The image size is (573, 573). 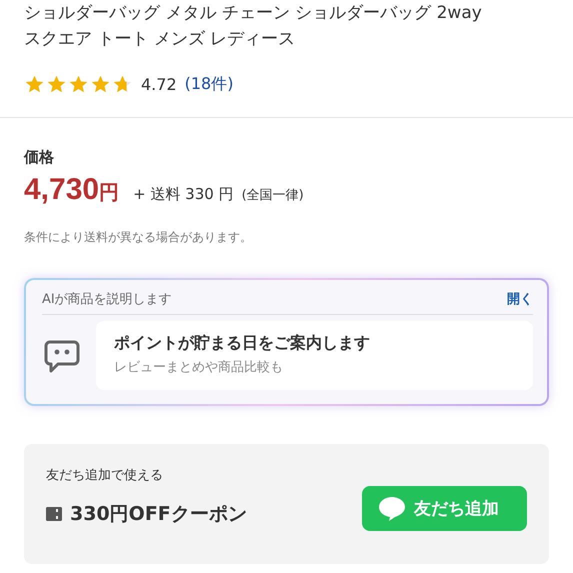 What do you see at coordinates (160, 39) in the screenshot?
I see `product-title: スクエア トート メンズ レディース` at bounding box center [160, 39].